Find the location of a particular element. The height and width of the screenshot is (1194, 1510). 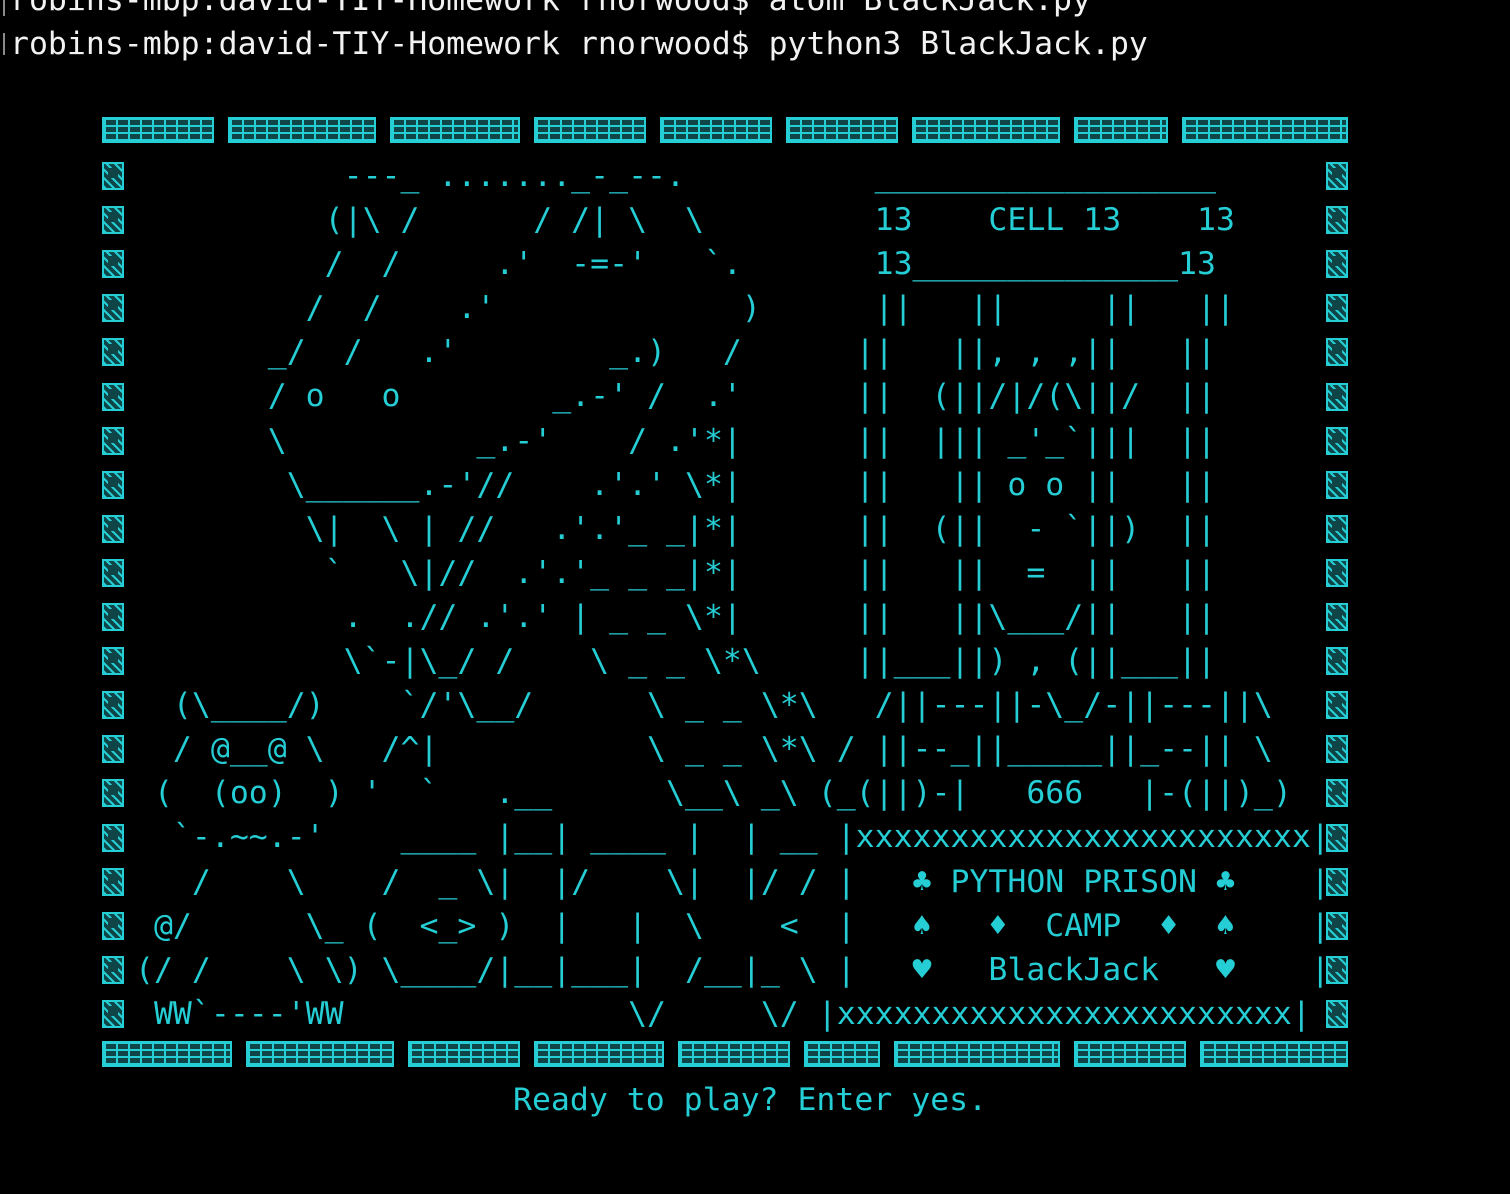

ready-to-play-prompt: Ready to play? Enter yes. is located at coordinates (750, 1100).